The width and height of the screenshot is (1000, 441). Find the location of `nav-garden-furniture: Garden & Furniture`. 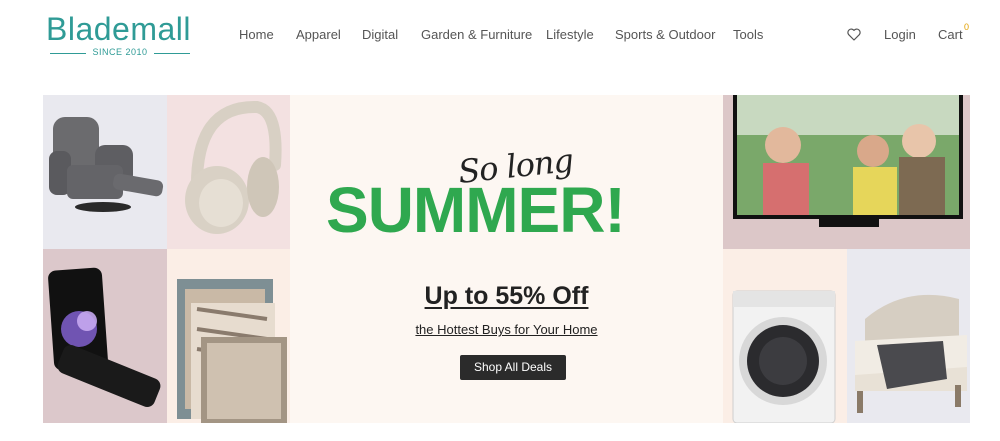

nav-garden-furniture: Garden & Furniture is located at coordinates (476, 35).